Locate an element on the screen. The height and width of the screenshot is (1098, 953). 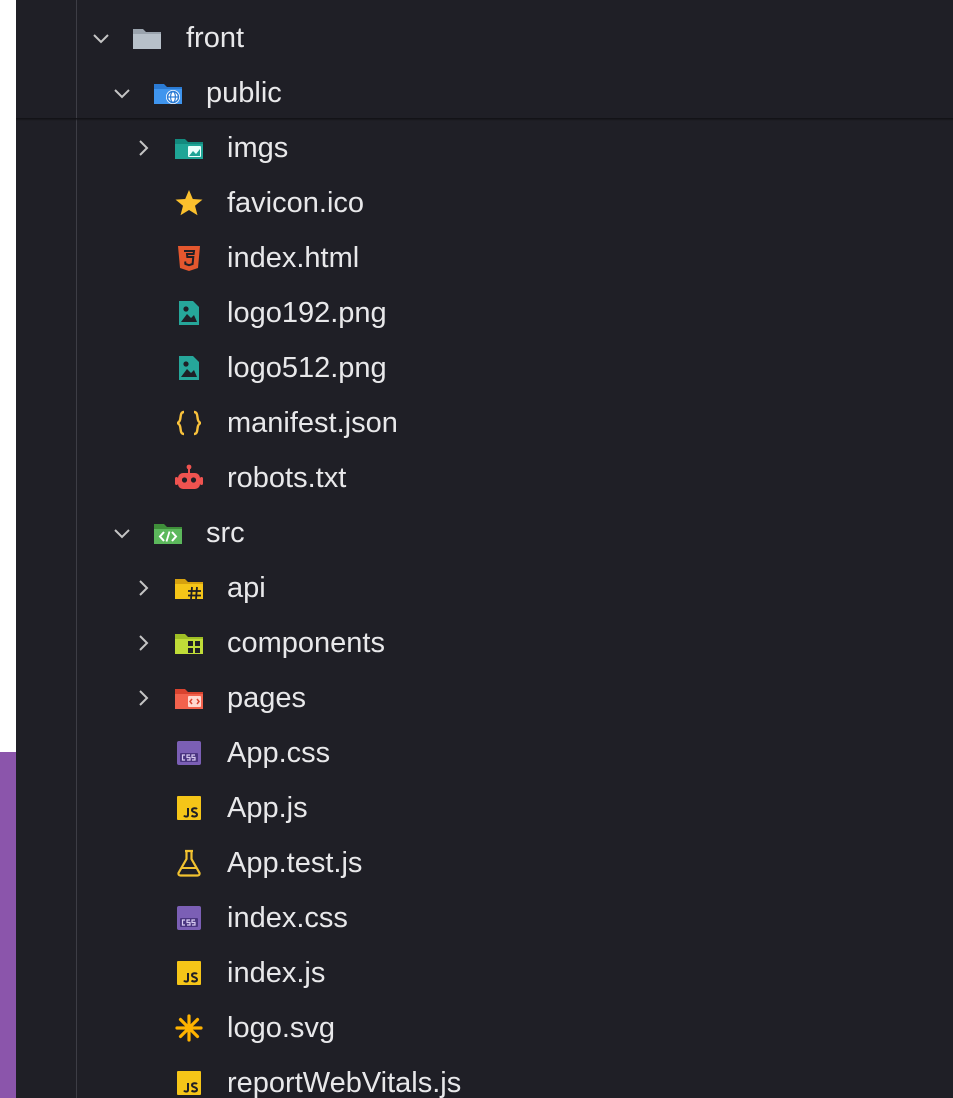
html5-icon is located at coordinates (189, 258).